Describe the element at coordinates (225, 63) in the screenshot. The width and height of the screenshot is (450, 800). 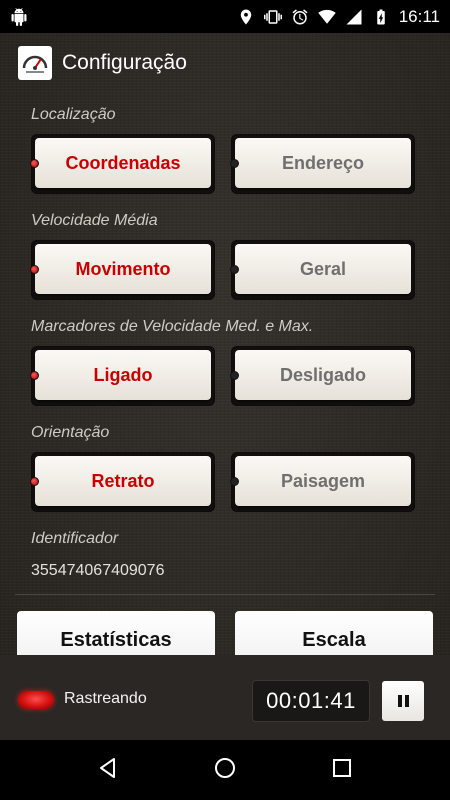
I see `app-bar: Configuração` at that location.